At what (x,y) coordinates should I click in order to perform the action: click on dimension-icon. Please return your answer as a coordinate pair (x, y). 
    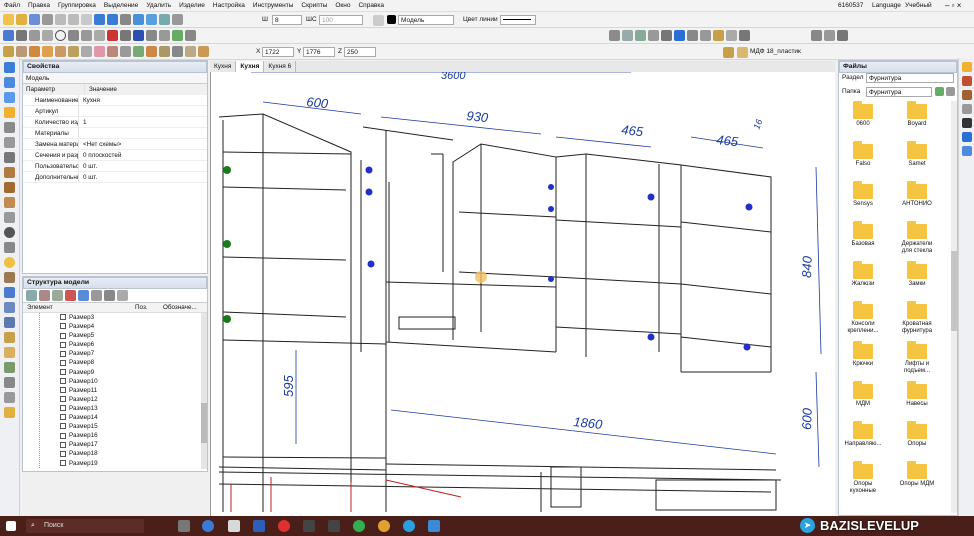
    Looking at the image, I should click on (112, 35).